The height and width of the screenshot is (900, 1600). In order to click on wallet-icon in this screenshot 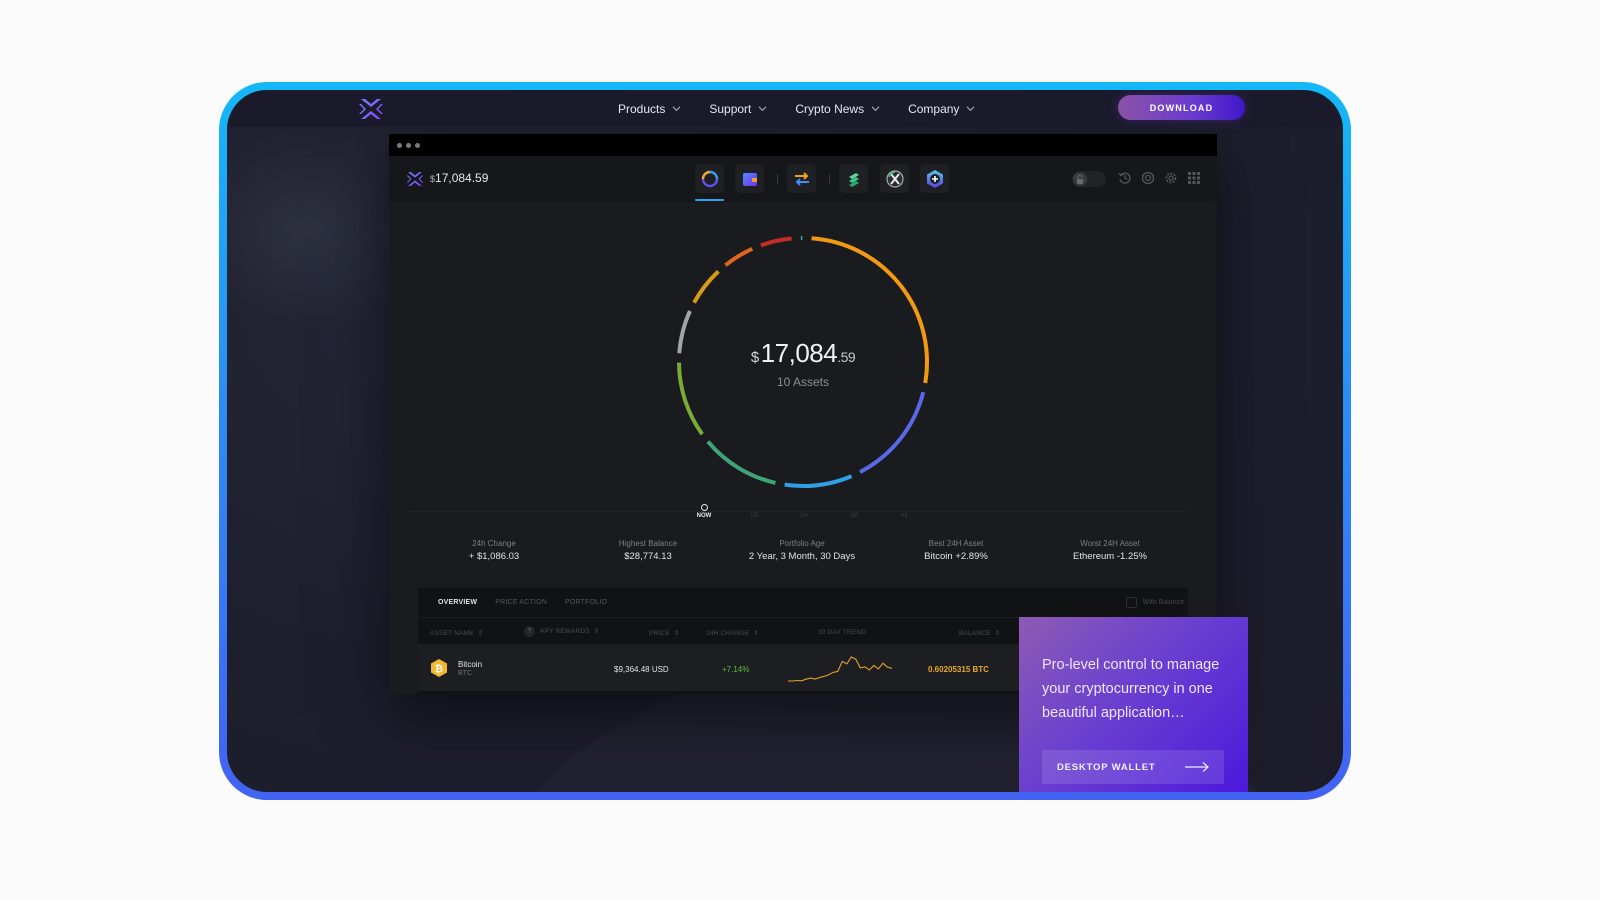, I will do `click(749, 179)`.